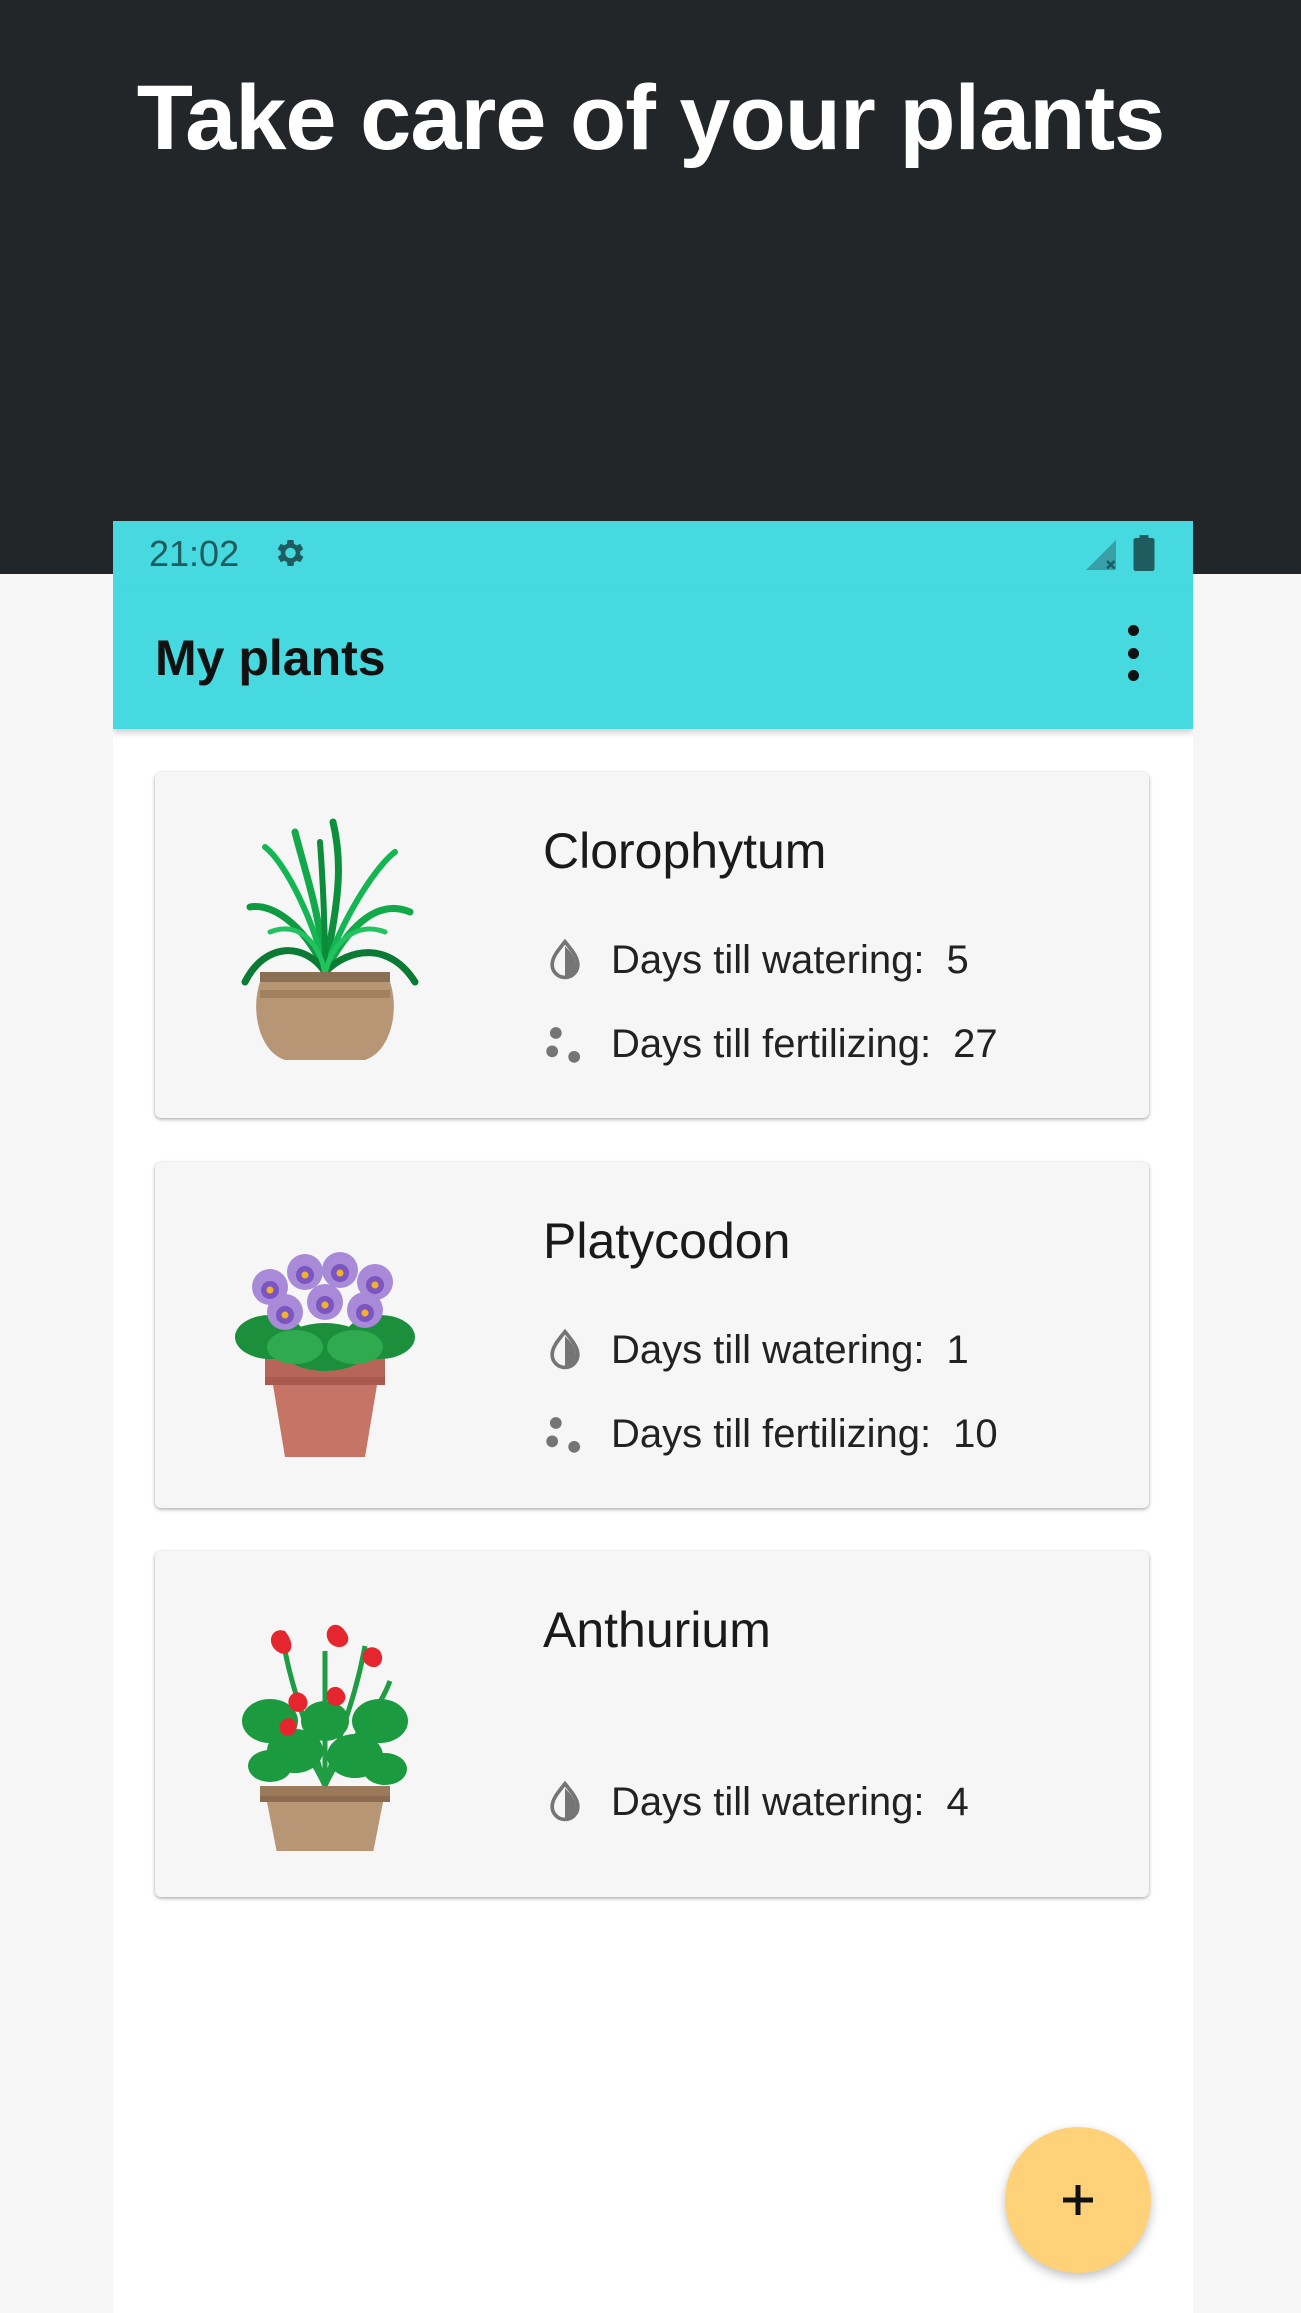  I want to click on signal-icon, so click(1101, 555).